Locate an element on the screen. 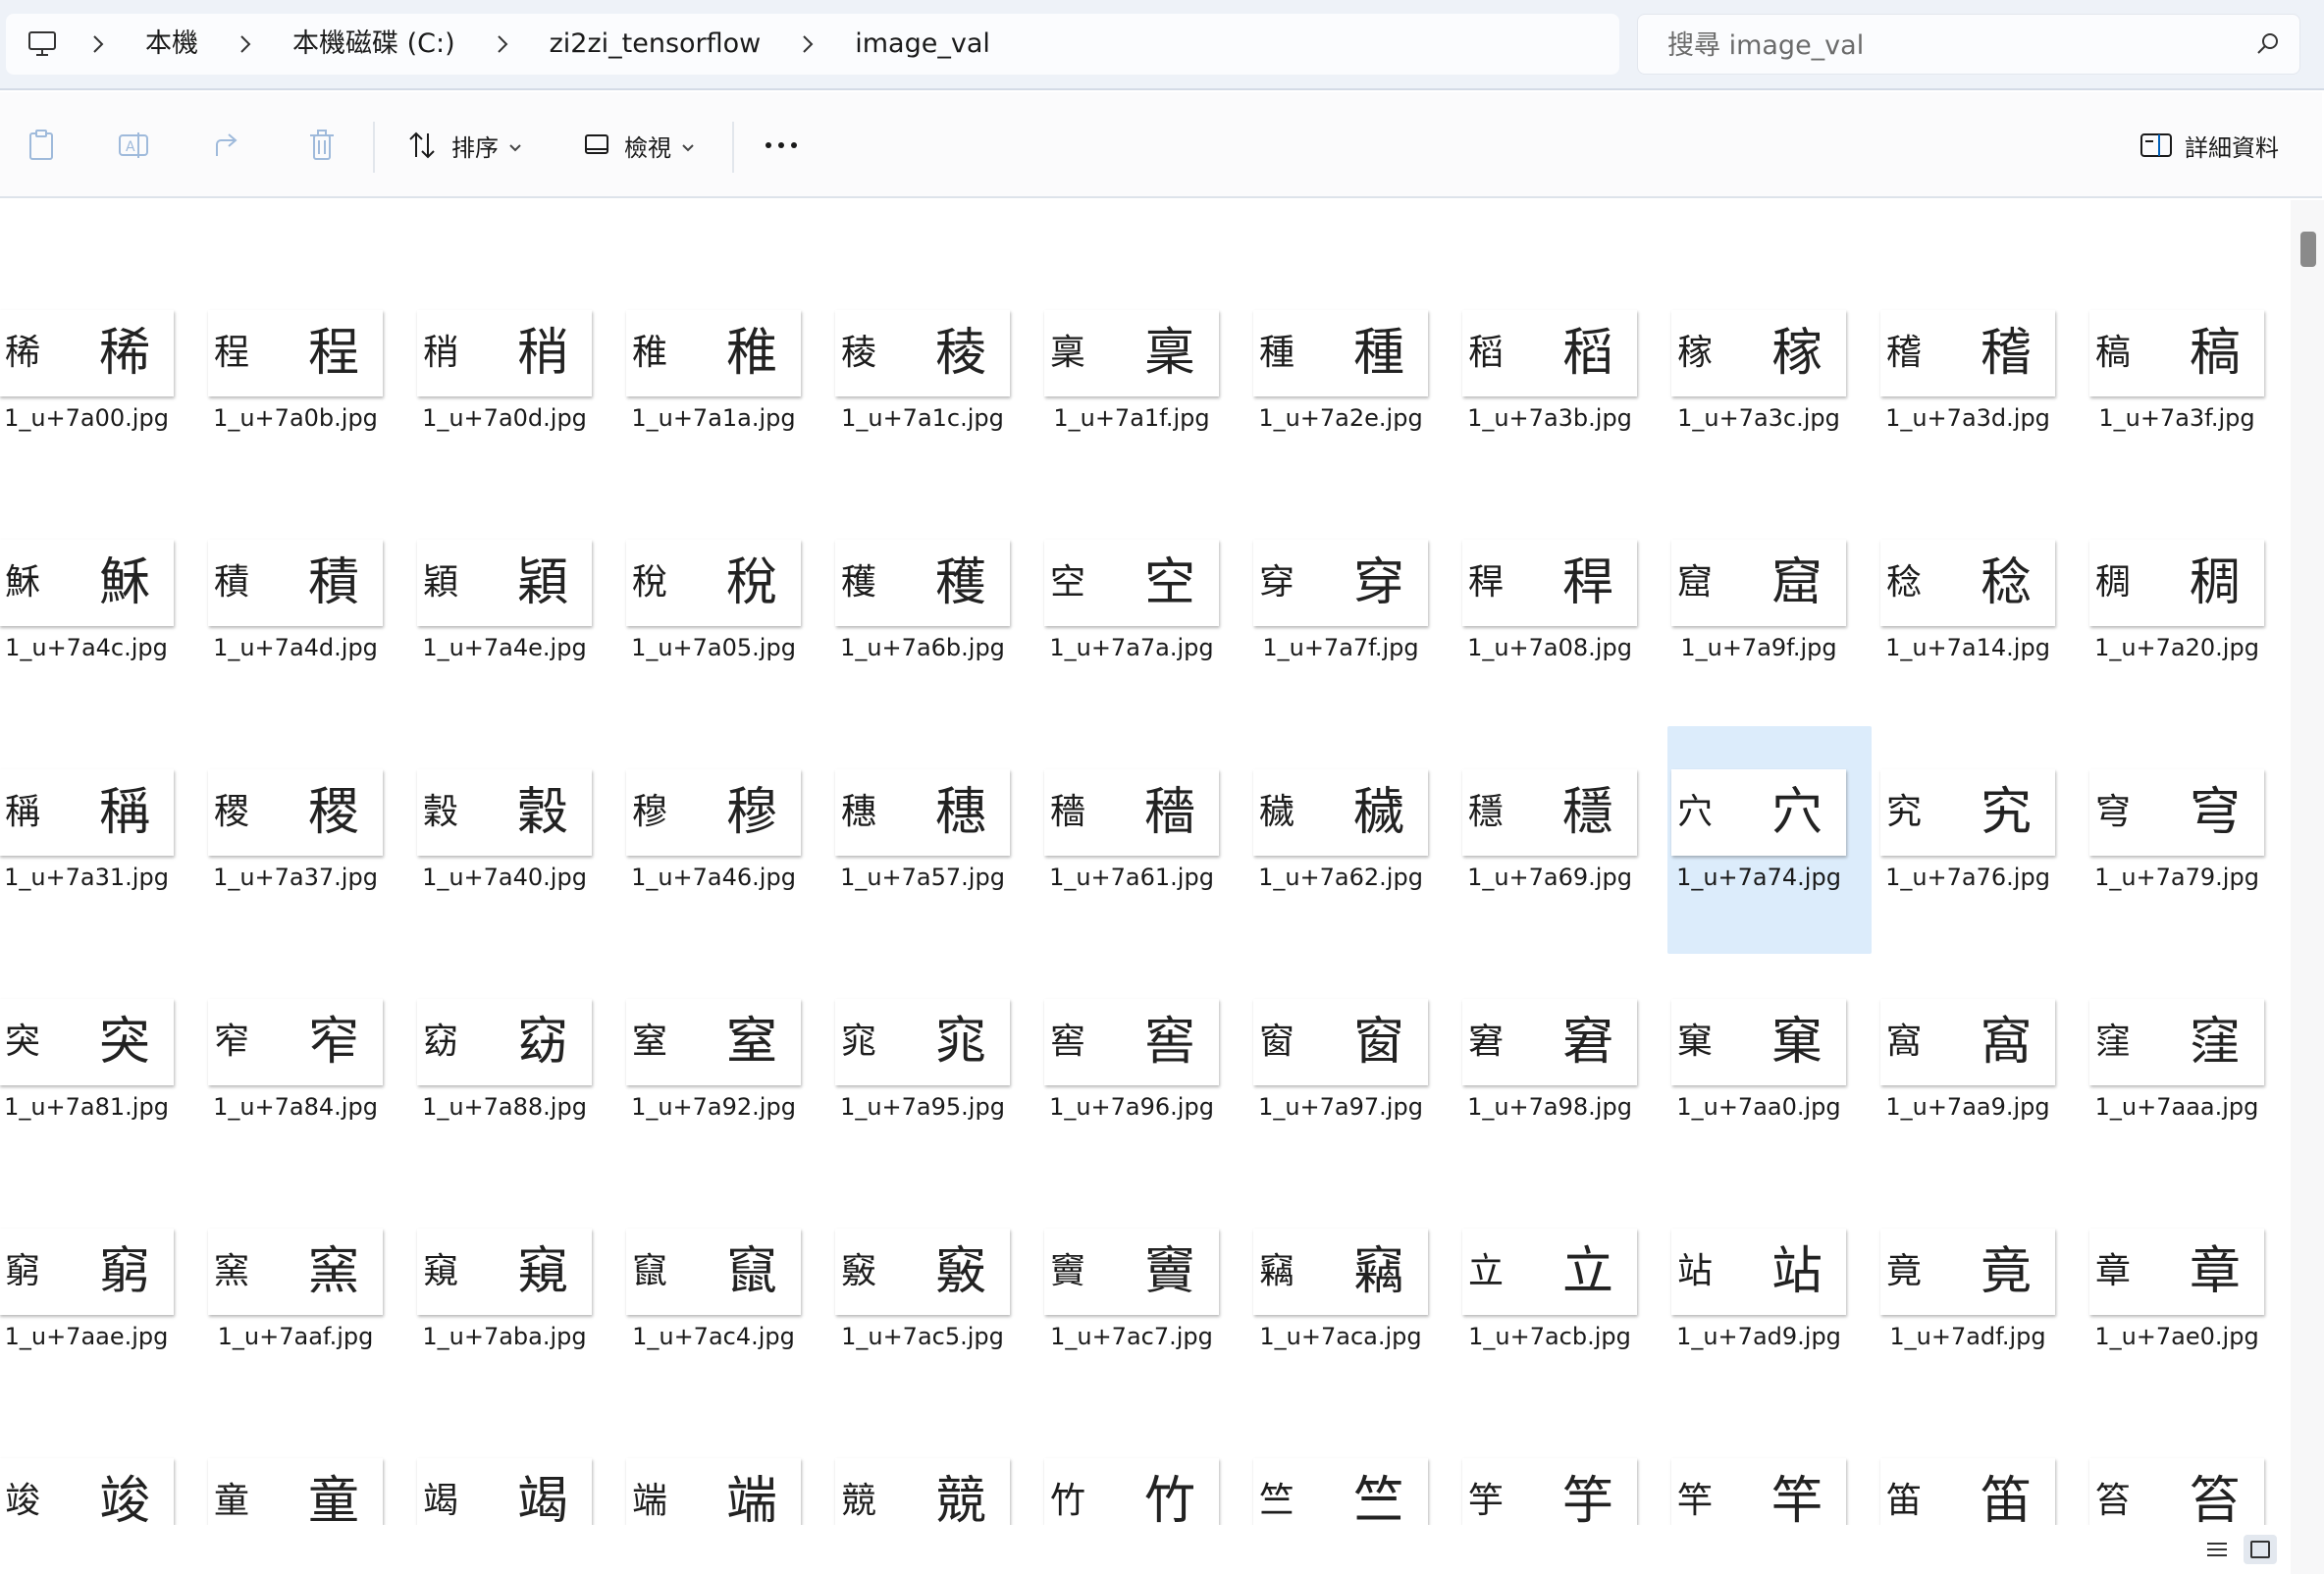 Image resolution: width=2324 pixels, height=1574 pixels. breadcrumb-item-this-pc: 本機 is located at coordinates (172, 44).